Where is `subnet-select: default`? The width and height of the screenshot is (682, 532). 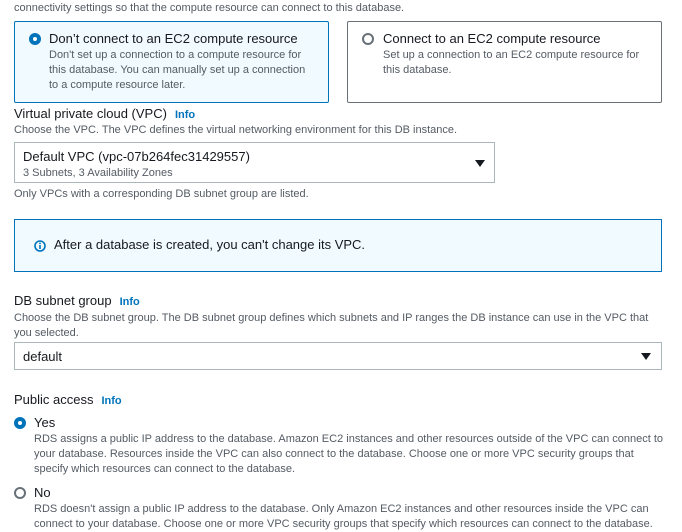
subnet-select: default is located at coordinates (338, 356).